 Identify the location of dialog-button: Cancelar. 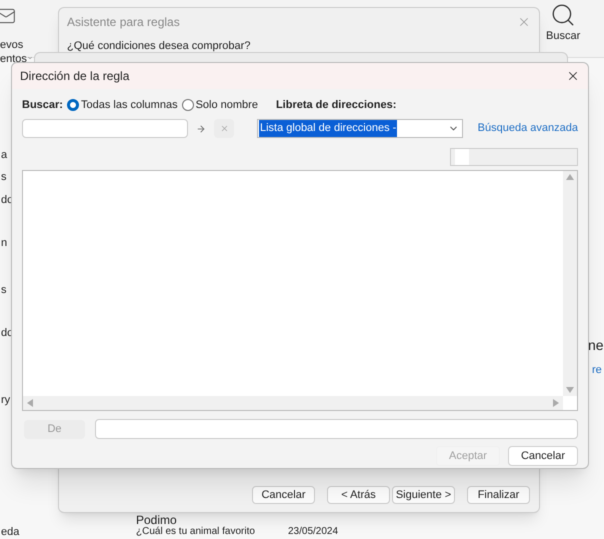
(543, 456).